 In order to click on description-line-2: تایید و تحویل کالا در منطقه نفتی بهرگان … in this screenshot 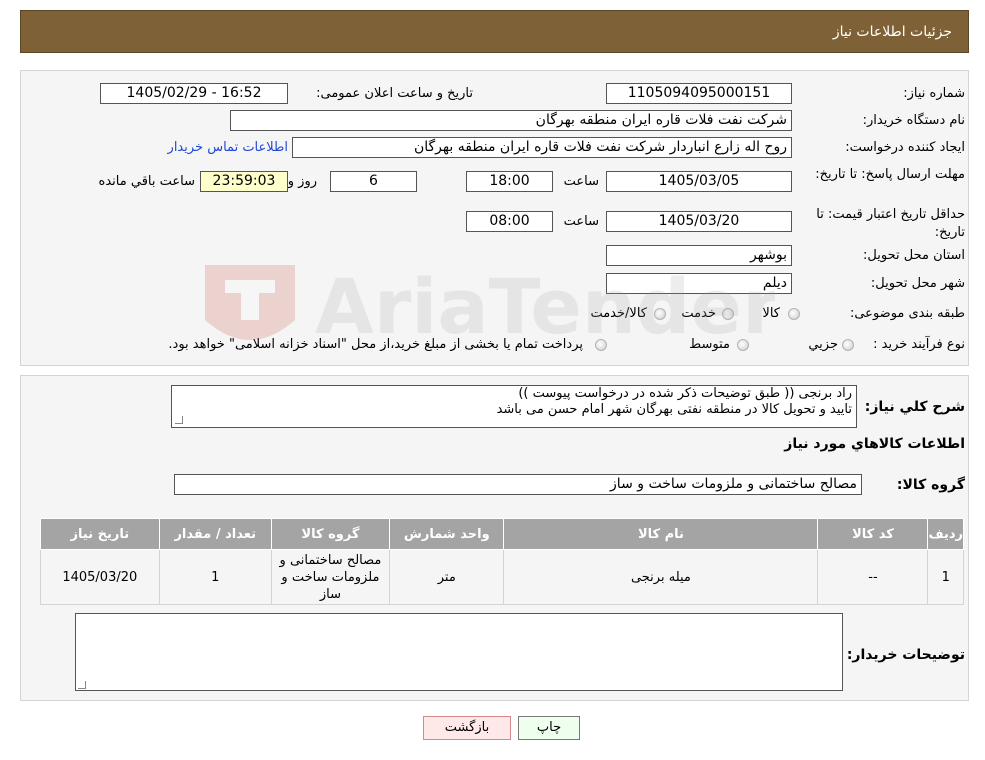, I will do `click(674, 409)`.